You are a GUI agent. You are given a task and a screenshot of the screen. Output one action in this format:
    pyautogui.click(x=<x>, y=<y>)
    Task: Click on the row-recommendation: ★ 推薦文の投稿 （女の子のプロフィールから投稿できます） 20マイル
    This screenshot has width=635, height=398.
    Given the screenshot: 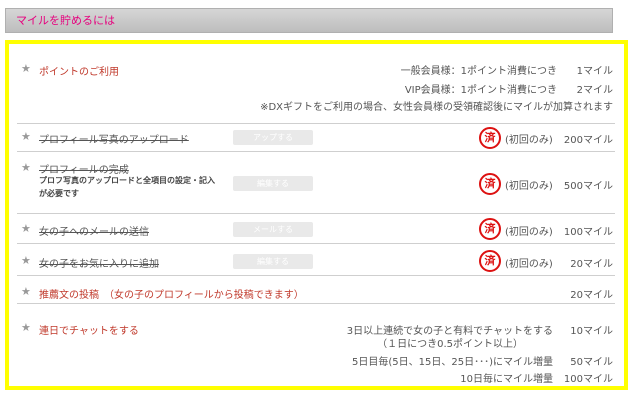 What is the action you would take?
    pyautogui.click(x=316, y=290)
    